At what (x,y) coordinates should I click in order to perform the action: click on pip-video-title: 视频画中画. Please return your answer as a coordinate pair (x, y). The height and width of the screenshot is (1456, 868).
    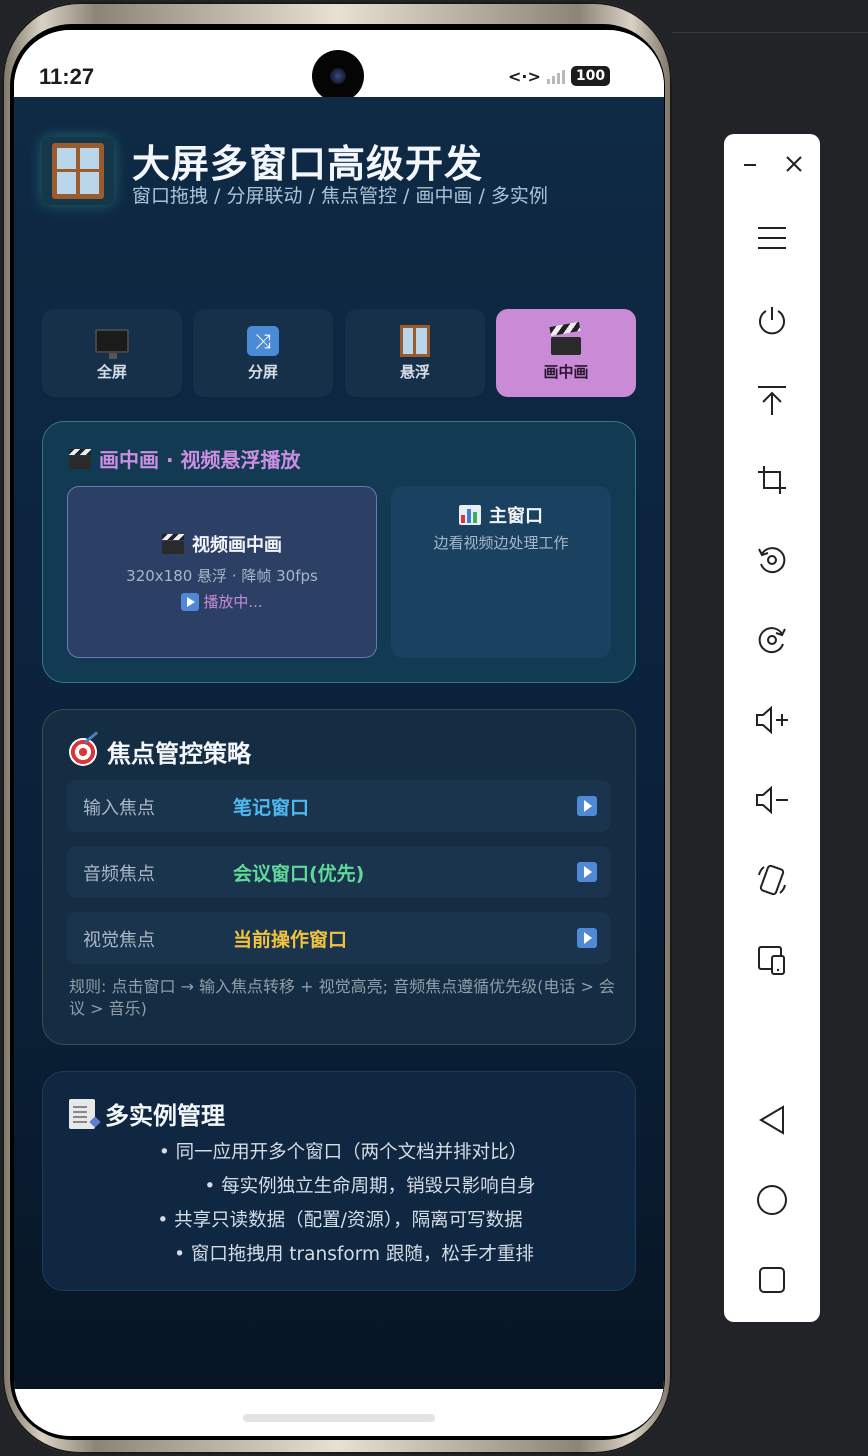
    Looking at the image, I should click on (222, 544).